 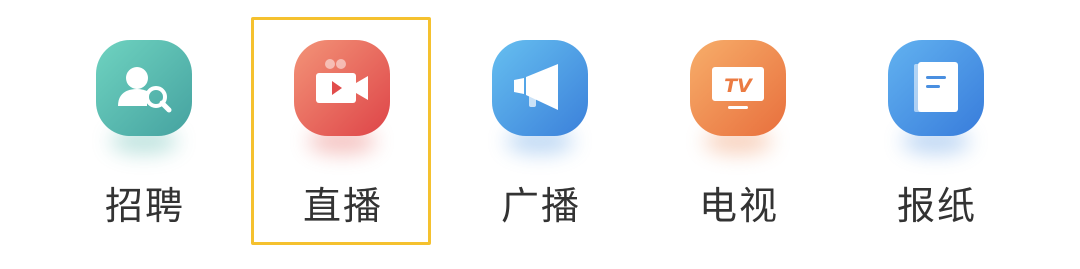 I want to click on recruit-label: 招聘, so click(x=144, y=206).